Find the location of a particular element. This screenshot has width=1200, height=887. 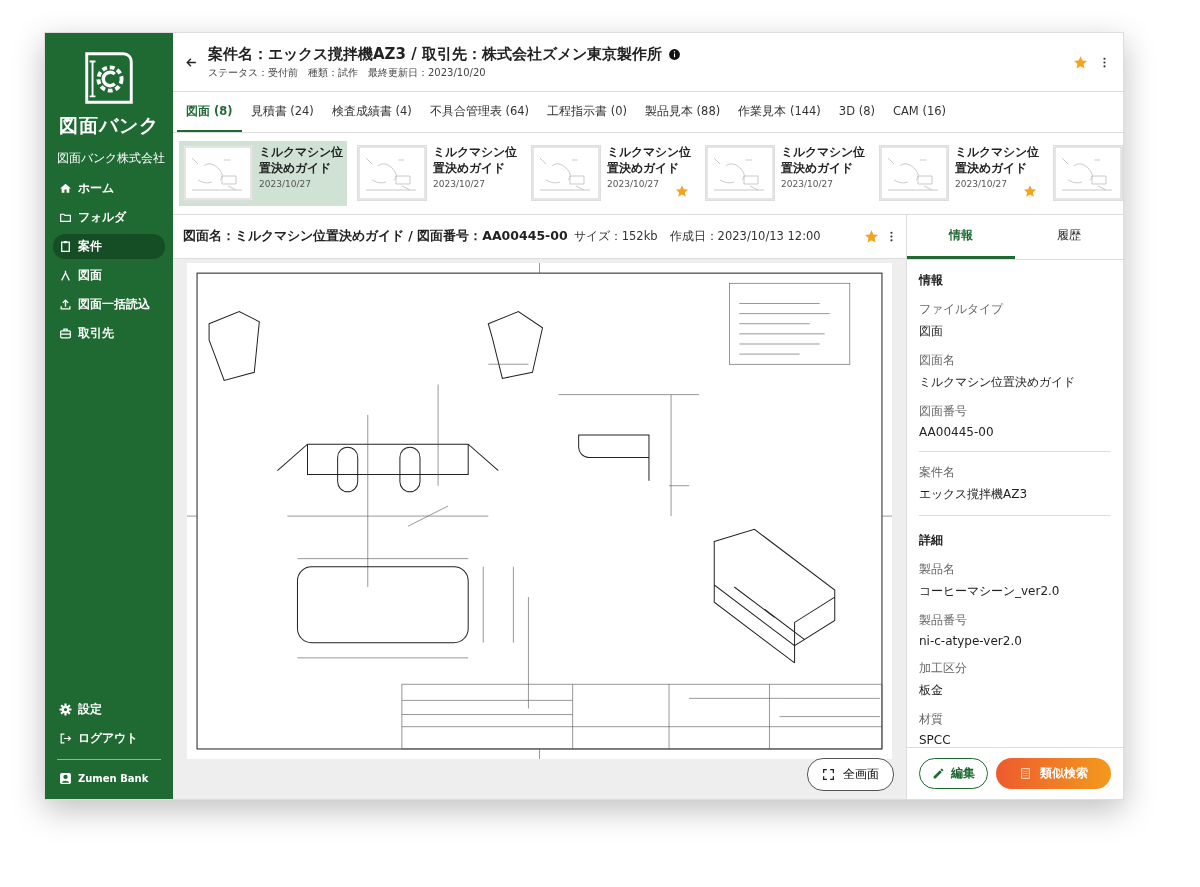

field-value: 板金 is located at coordinates (931, 690).